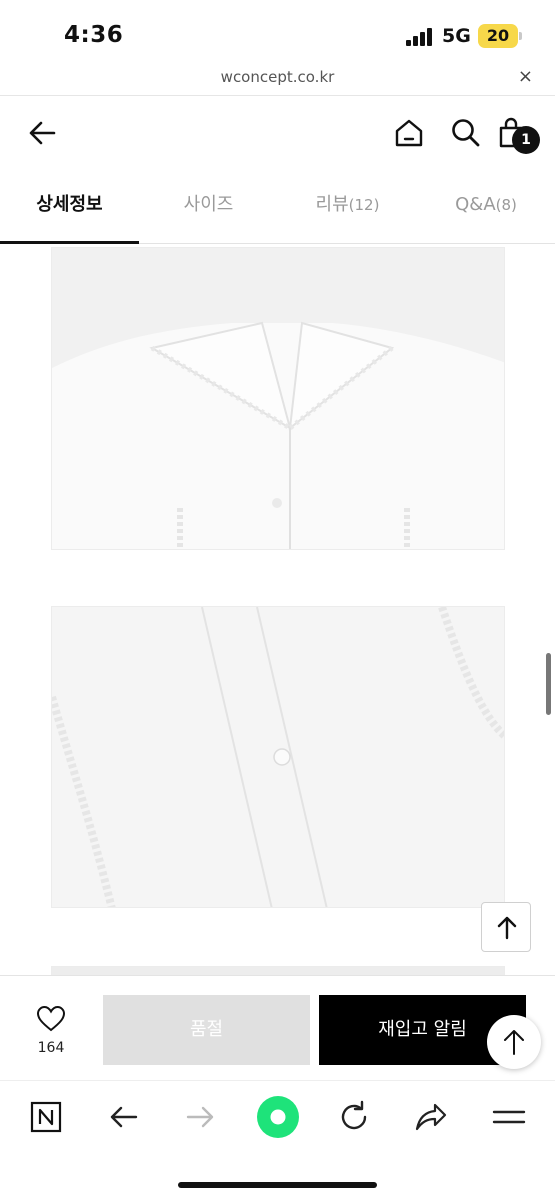 This screenshot has height=1200, width=555. What do you see at coordinates (94, 35) in the screenshot?
I see `status-time: 4:36` at bounding box center [94, 35].